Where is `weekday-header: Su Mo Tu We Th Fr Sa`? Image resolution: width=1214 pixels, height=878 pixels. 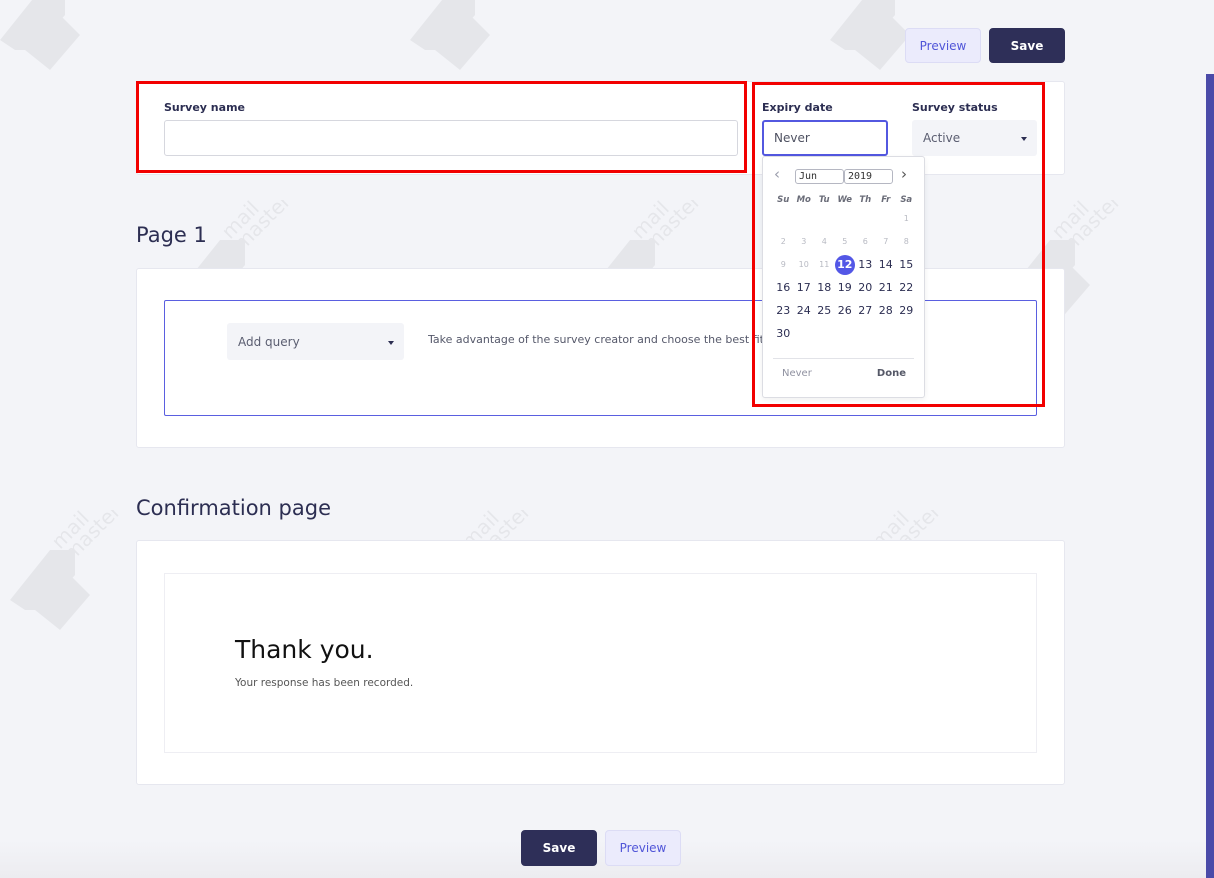 weekday-header: Su Mo Tu We Th Fr Sa is located at coordinates (849, 200).